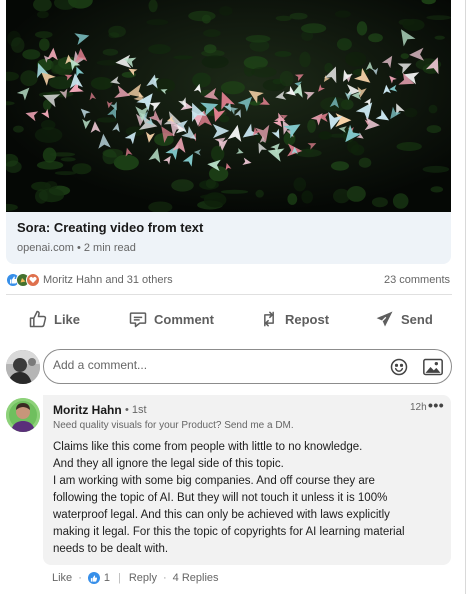  I want to click on comment-like-count: 1, so click(107, 578).